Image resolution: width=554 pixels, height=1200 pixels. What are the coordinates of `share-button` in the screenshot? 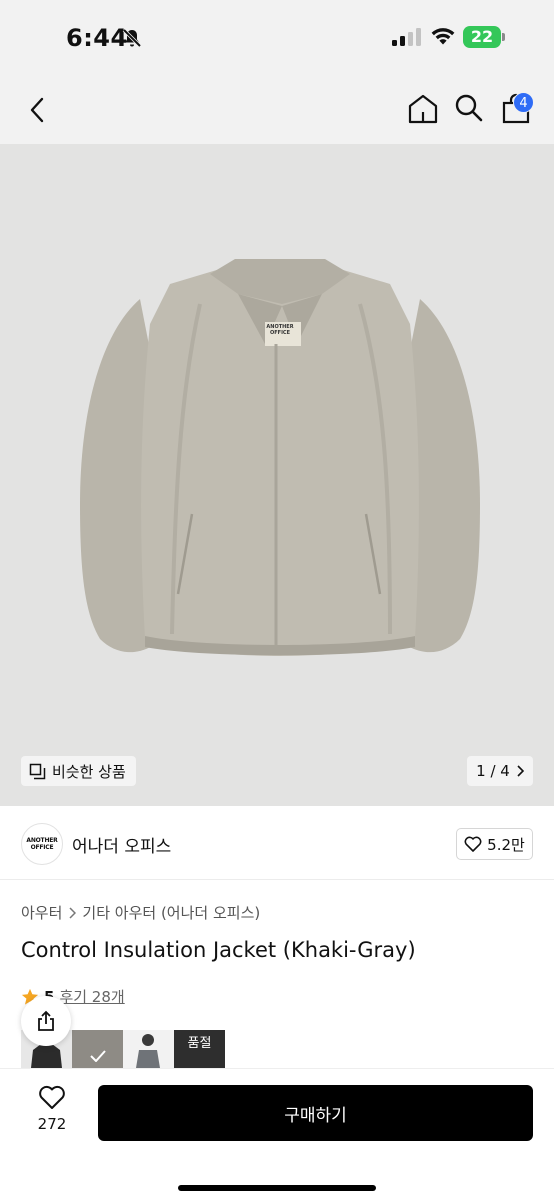 It's located at (46, 1021).